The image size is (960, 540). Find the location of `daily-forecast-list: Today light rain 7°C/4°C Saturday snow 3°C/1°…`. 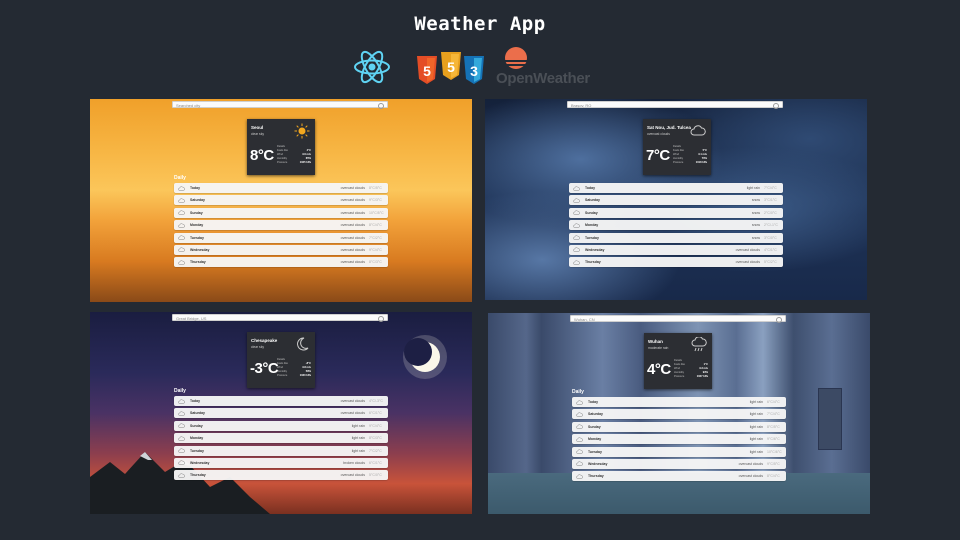

daily-forecast-list: Today light rain 7°C/4°C Saturday snow 3°C/1°… is located at coordinates (676, 226).